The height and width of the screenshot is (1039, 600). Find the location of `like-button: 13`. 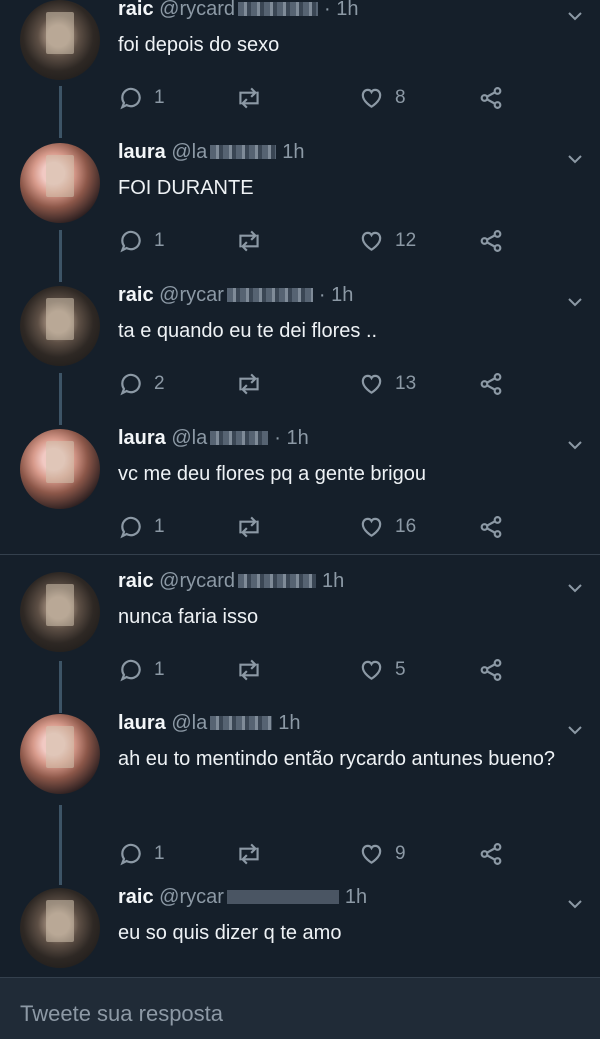

like-button: 13 is located at coordinates (387, 384).